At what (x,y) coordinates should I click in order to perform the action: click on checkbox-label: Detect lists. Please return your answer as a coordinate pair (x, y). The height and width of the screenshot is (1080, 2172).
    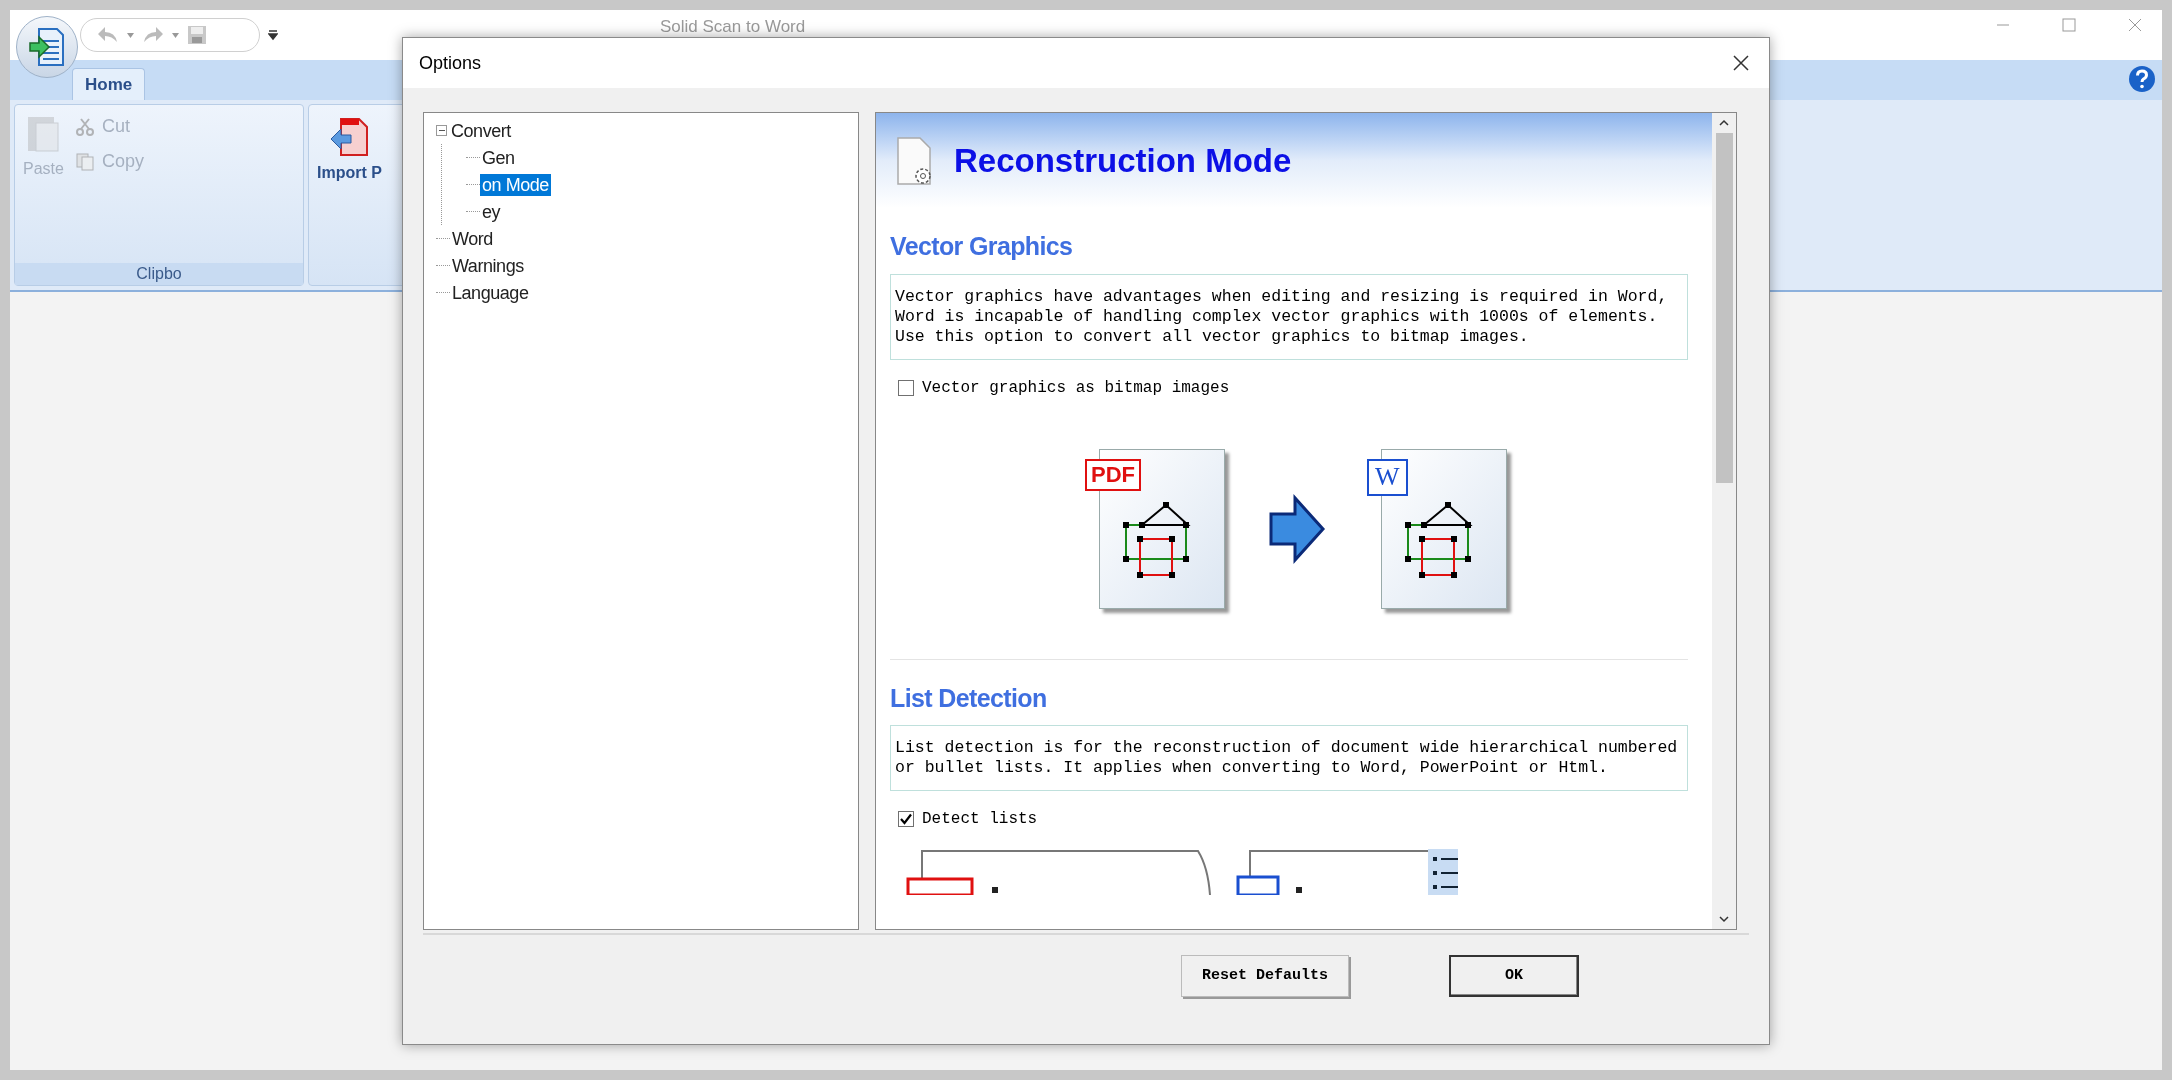
    Looking at the image, I should click on (980, 819).